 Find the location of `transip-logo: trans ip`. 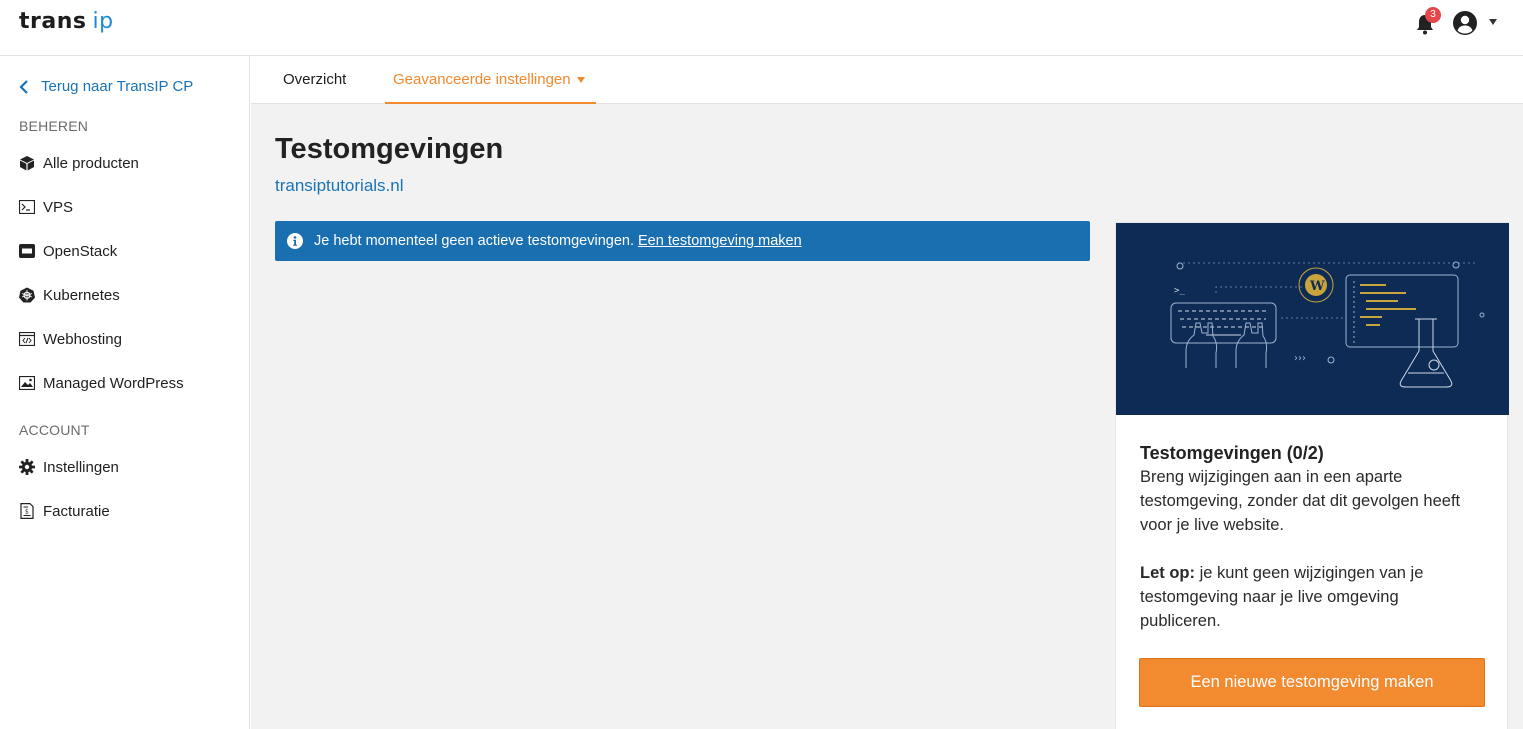

transip-logo: trans ip is located at coordinates (66, 23).